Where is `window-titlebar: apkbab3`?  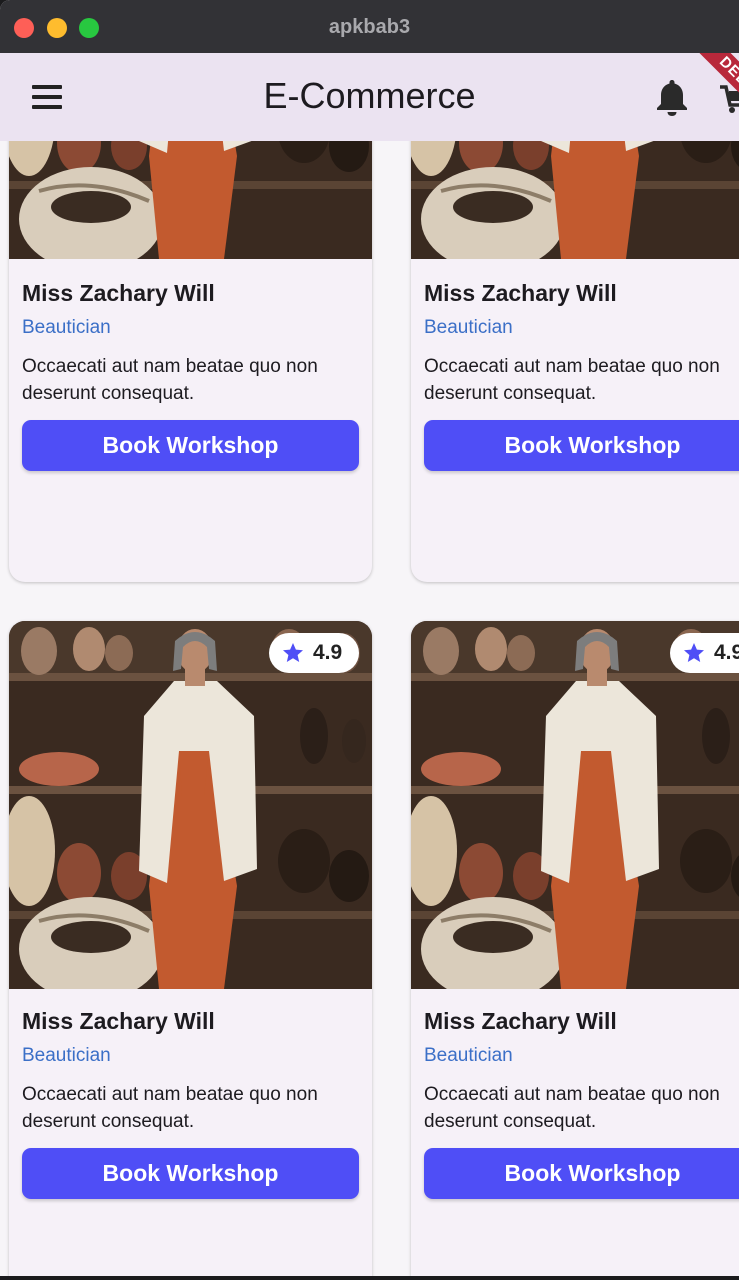
window-titlebar: apkbab3 is located at coordinates (369, 27).